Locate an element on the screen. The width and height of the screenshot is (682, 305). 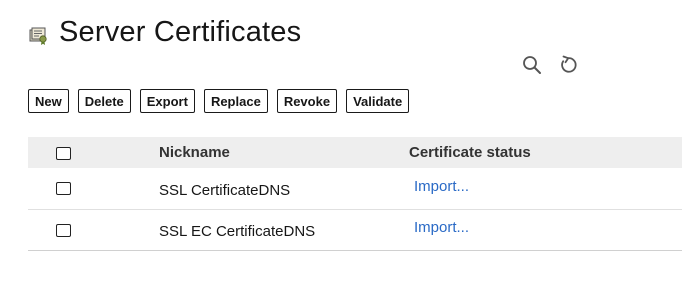
select-all-cell is located at coordinates (93, 152).